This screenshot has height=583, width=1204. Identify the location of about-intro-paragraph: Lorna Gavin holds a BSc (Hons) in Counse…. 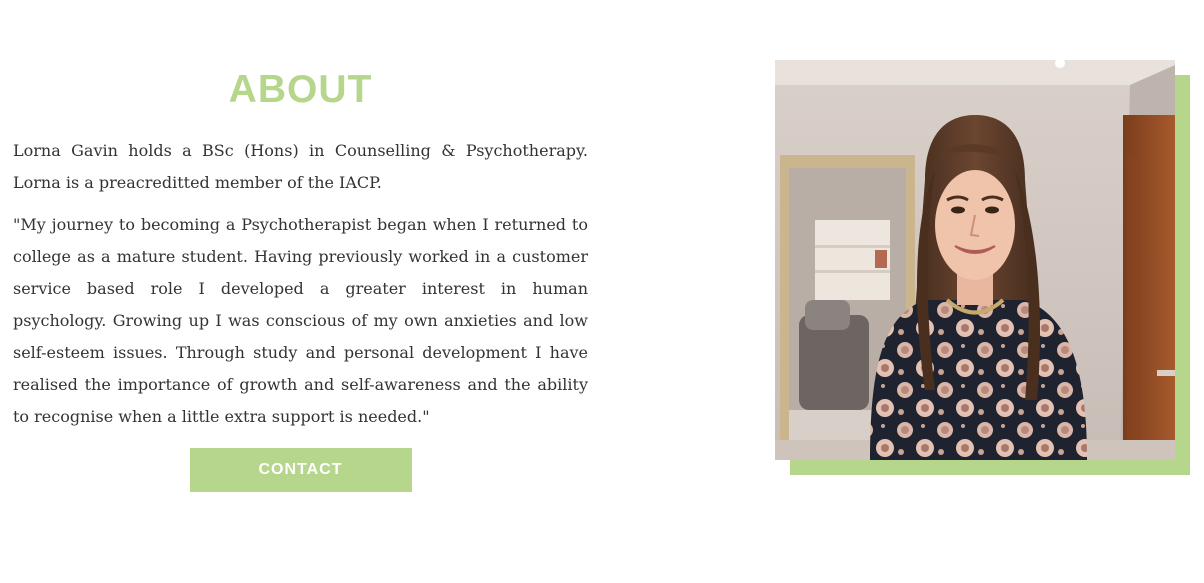
(300, 166).